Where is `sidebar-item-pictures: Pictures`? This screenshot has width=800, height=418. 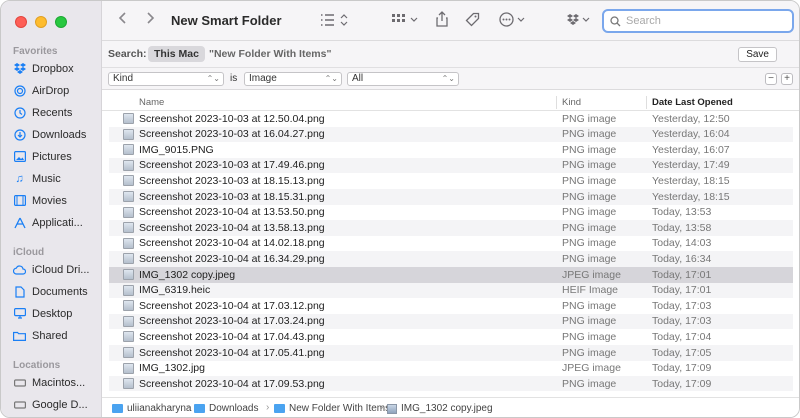 sidebar-item-pictures: Pictures is located at coordinates (57, 156).